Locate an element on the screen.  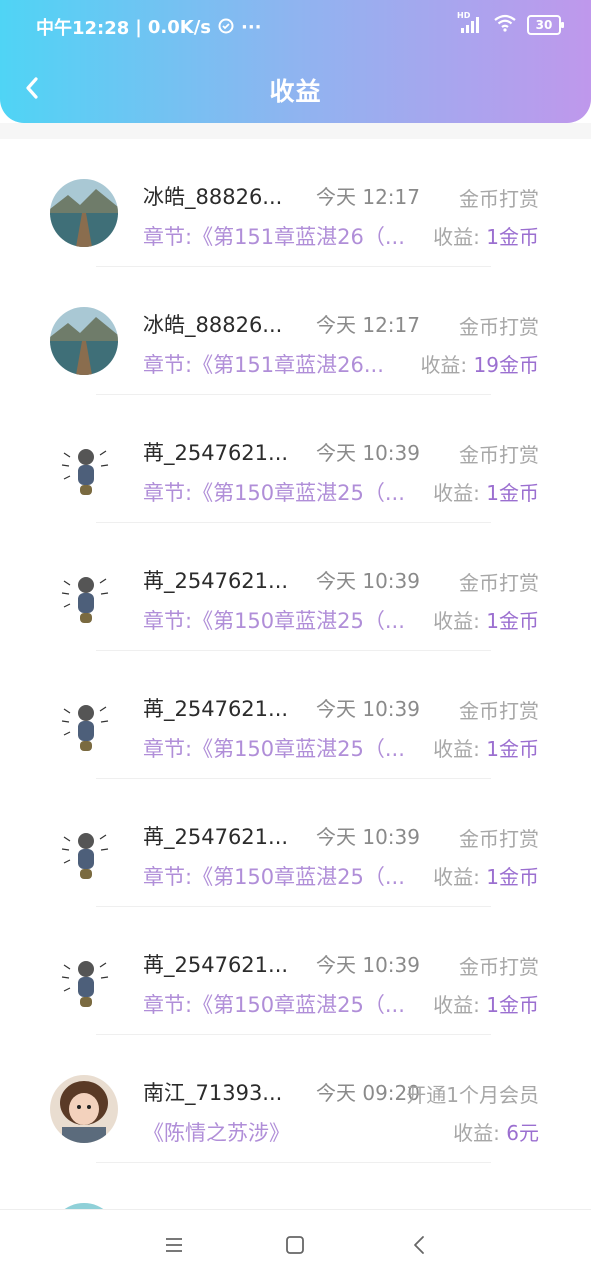
status-bar: 中午12:28 | 0.0K/s ··· HD 30 is located at coordinates (295, 26).